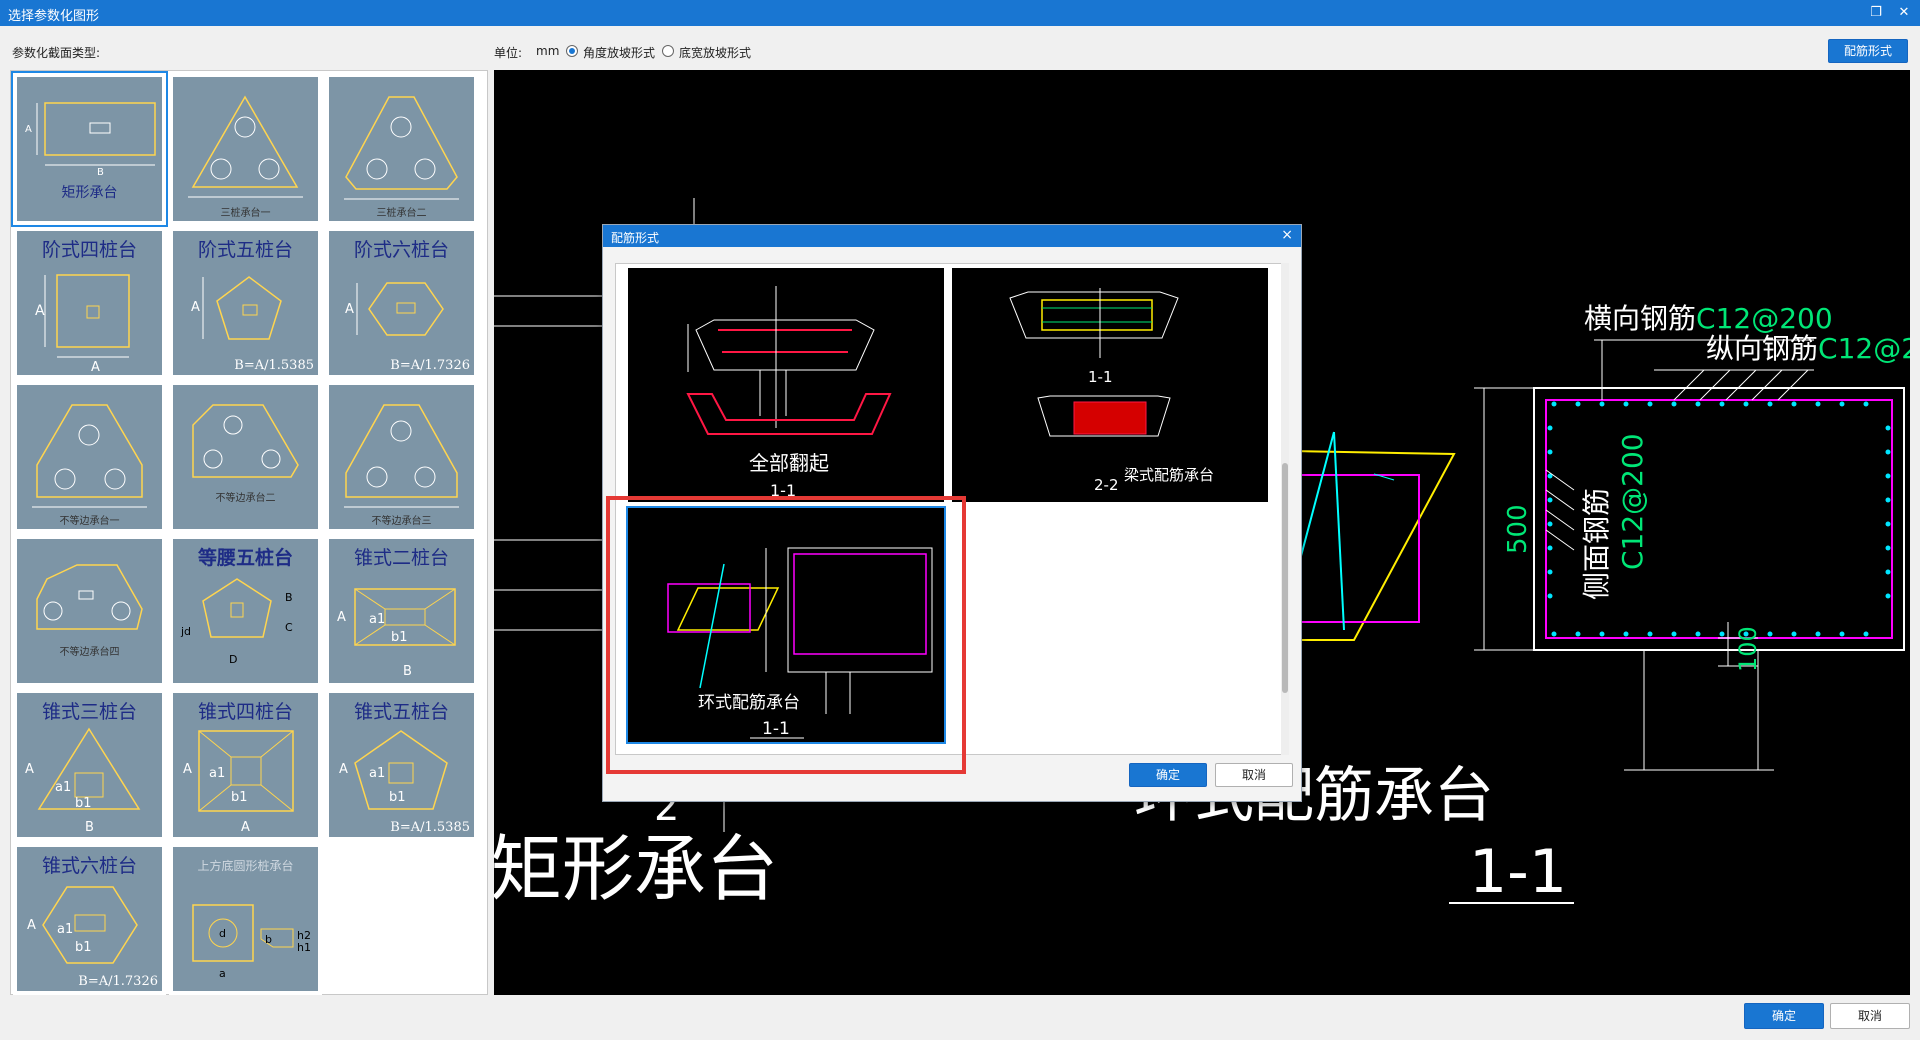 The height and width of the screenshot is (1040, 1920). I want to click on cancel-button: 取消, so click(1870, 1016).